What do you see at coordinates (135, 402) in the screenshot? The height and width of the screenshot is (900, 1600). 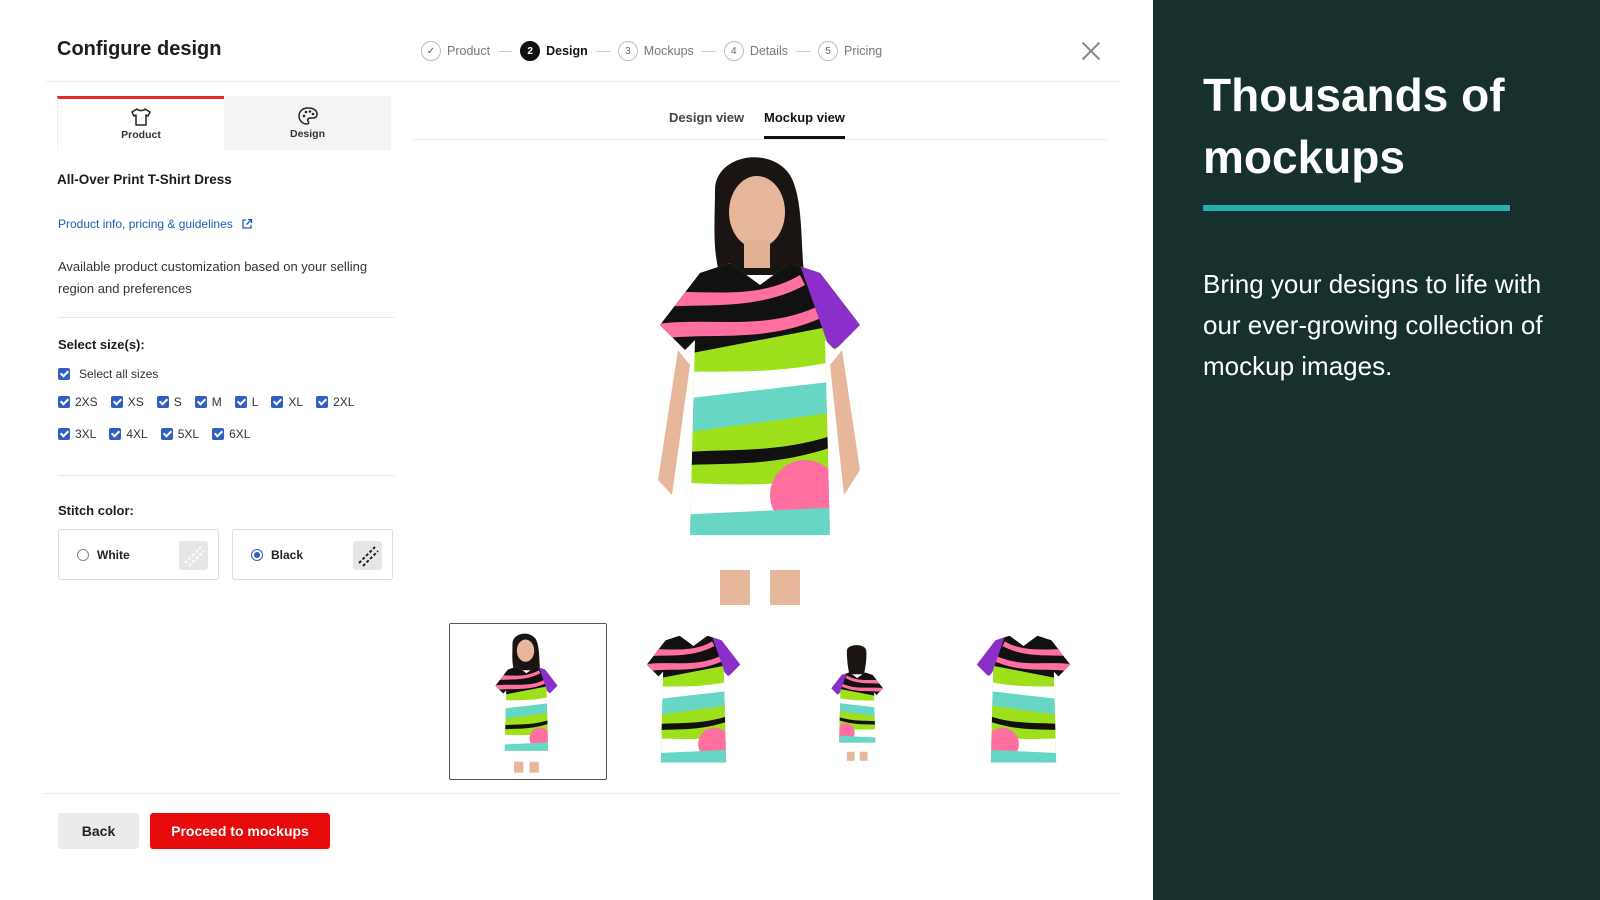 I see `size-label: XS` at bounding box center [135, 402].